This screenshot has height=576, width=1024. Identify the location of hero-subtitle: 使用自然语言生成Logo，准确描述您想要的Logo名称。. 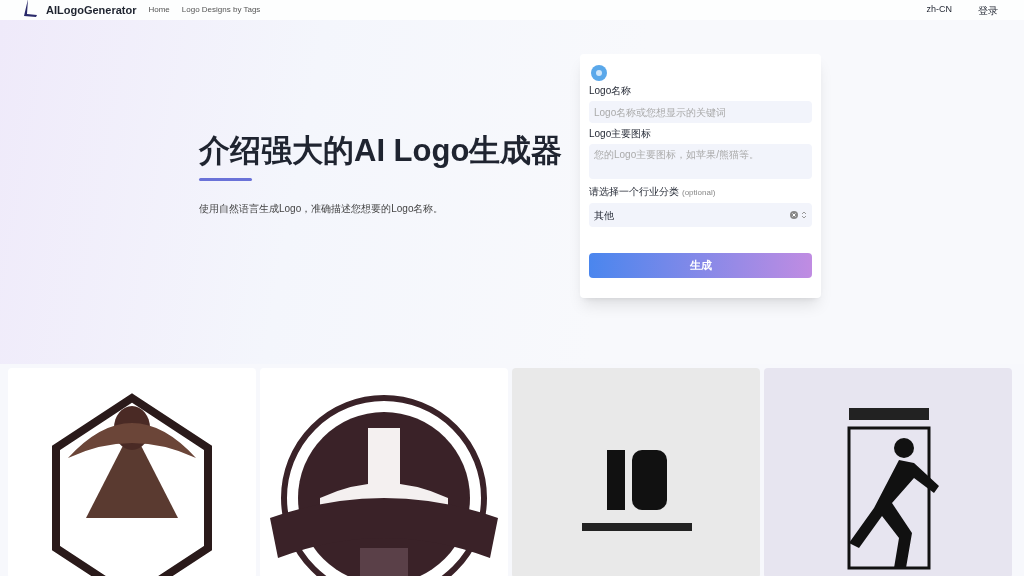
(322, 209).